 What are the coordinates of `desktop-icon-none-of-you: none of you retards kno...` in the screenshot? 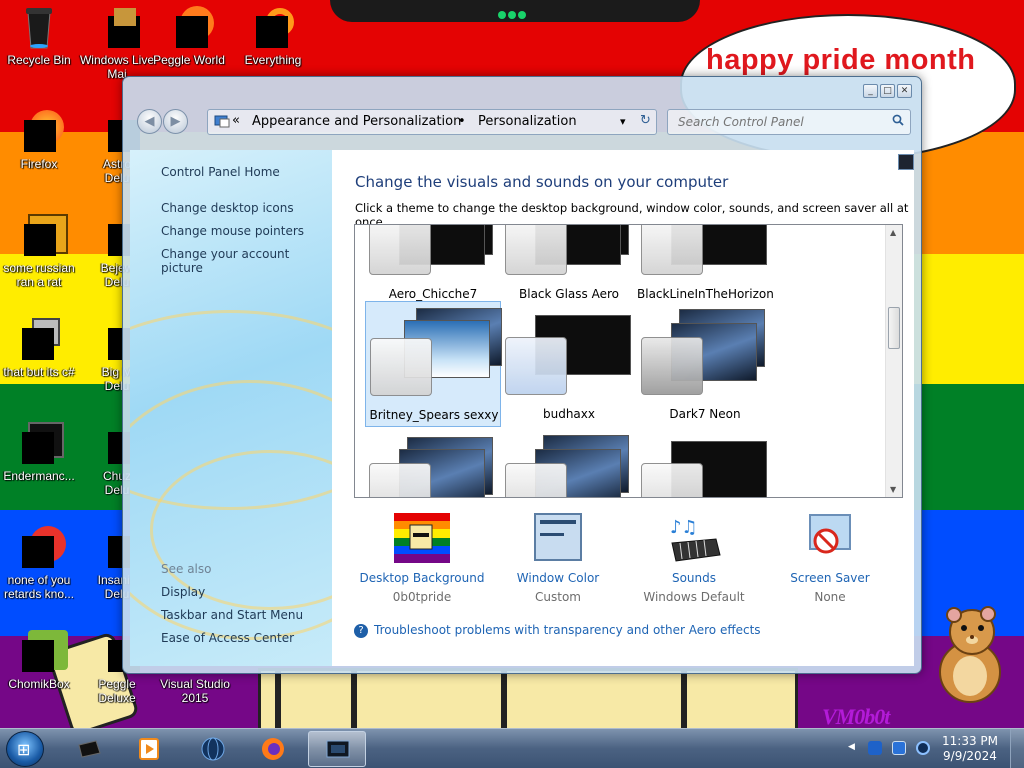 It's located at (39, 562).